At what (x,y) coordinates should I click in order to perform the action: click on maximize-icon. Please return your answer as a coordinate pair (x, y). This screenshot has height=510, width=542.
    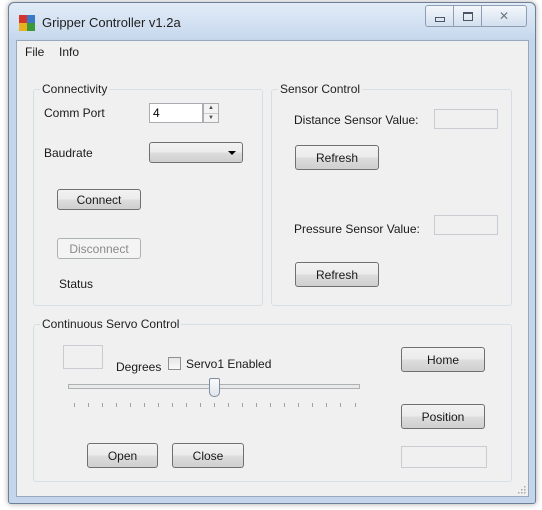
    Looking at the image, I should click on (467, 16).